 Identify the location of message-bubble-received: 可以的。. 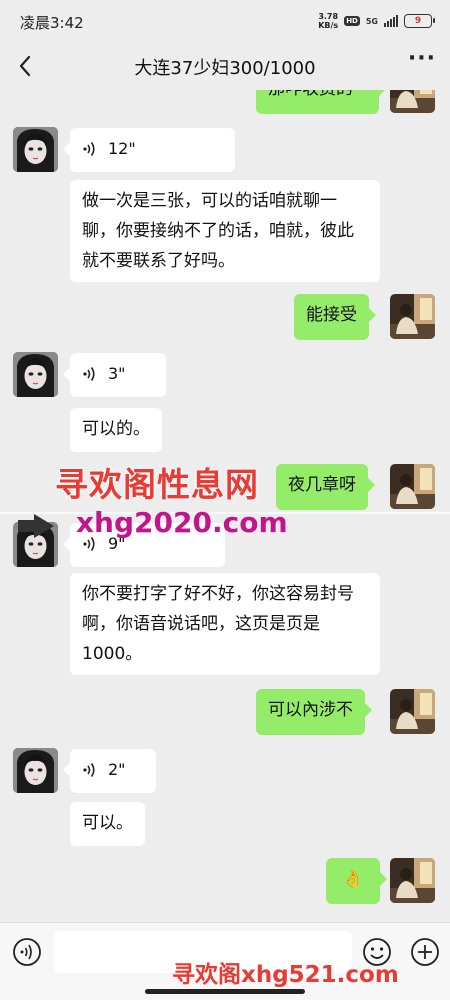
(116, 430).